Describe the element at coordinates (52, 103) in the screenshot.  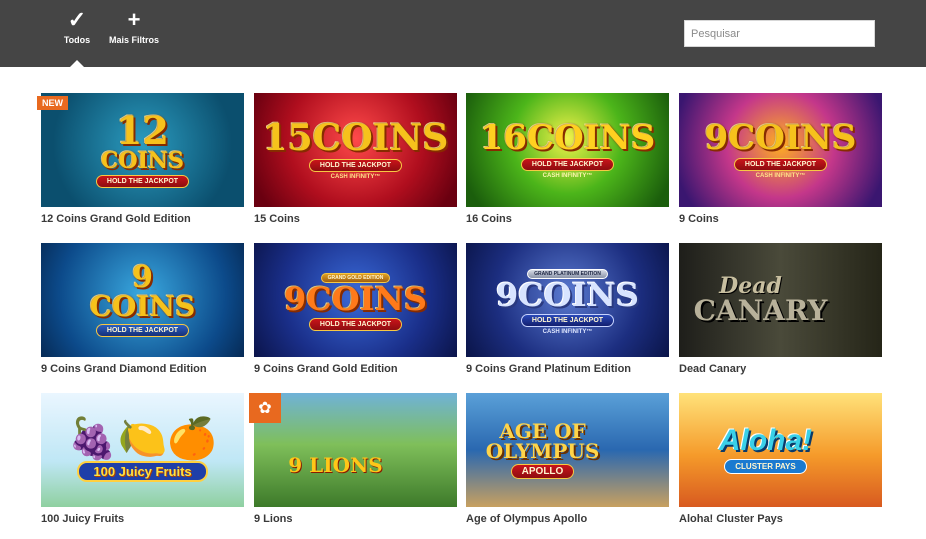
I see `new-badge: NEW` at that location.